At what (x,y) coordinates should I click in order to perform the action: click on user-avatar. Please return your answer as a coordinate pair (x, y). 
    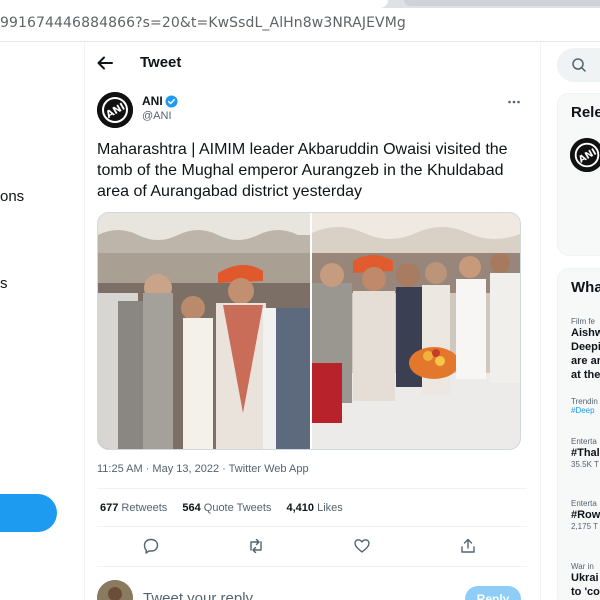
    Looking at the image, I should click on (115, 590).